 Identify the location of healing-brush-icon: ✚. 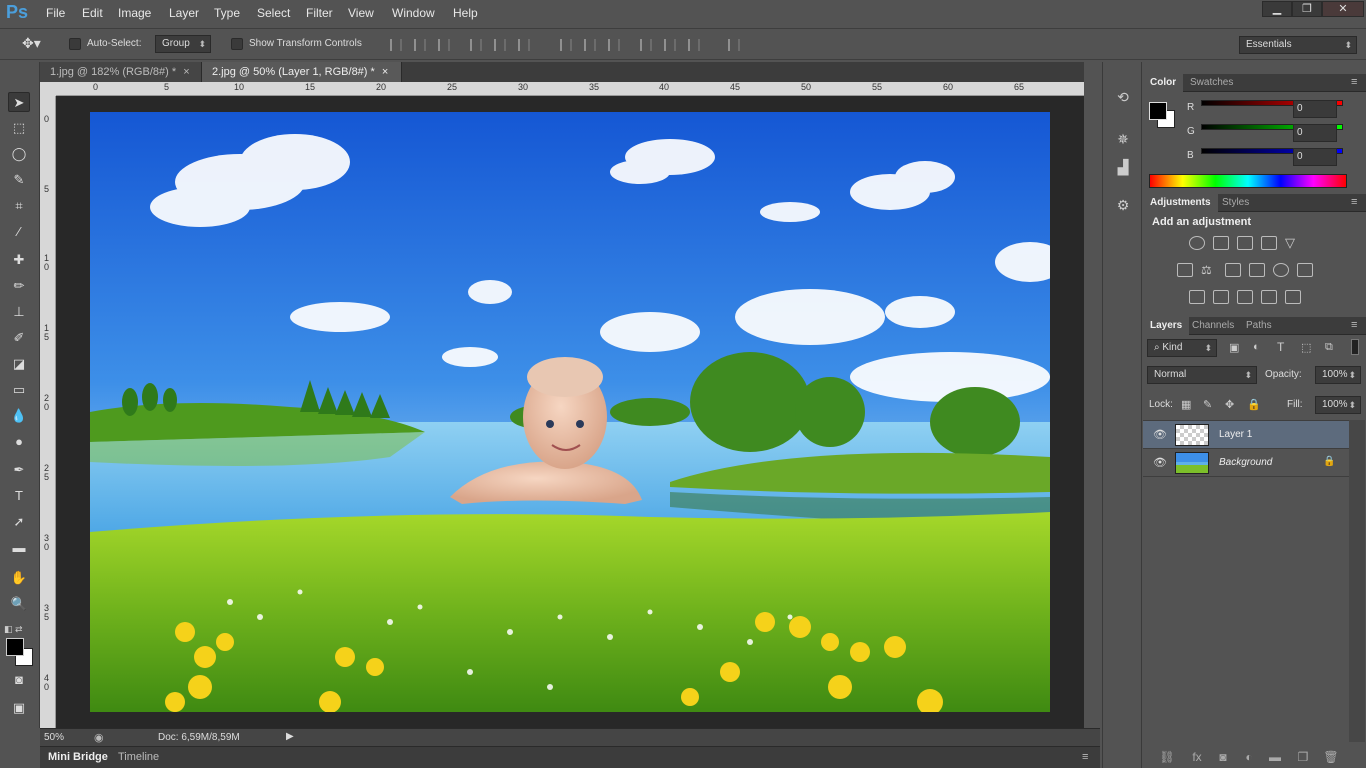
(19, 260).